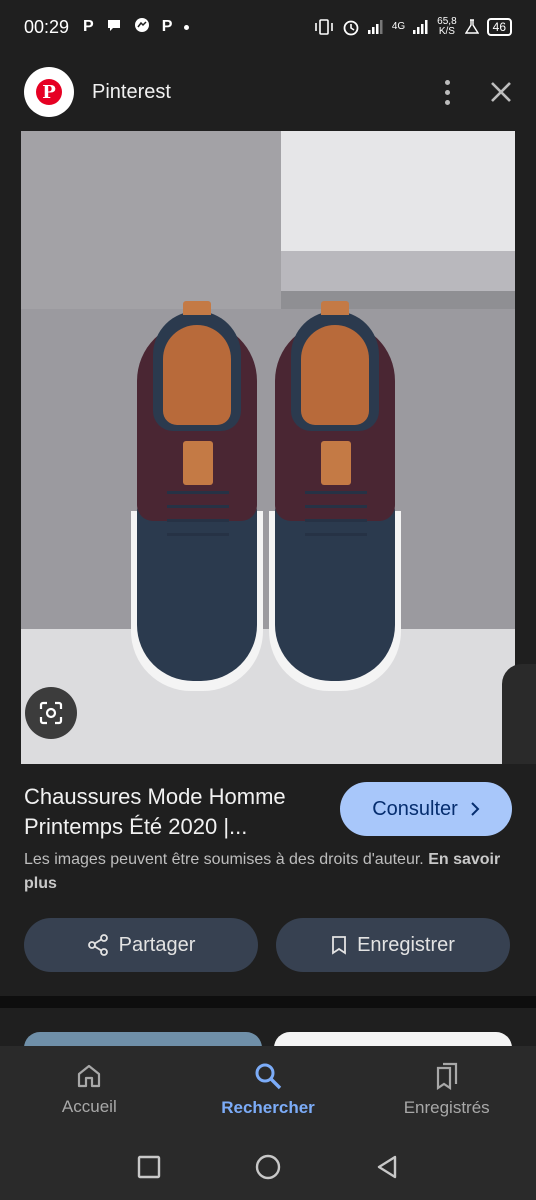 The width and height of the screenshot is (536, 1200). Describe the element at coordinates (339, 945) in the screenshot. I see `bookmark-icon` at that location.